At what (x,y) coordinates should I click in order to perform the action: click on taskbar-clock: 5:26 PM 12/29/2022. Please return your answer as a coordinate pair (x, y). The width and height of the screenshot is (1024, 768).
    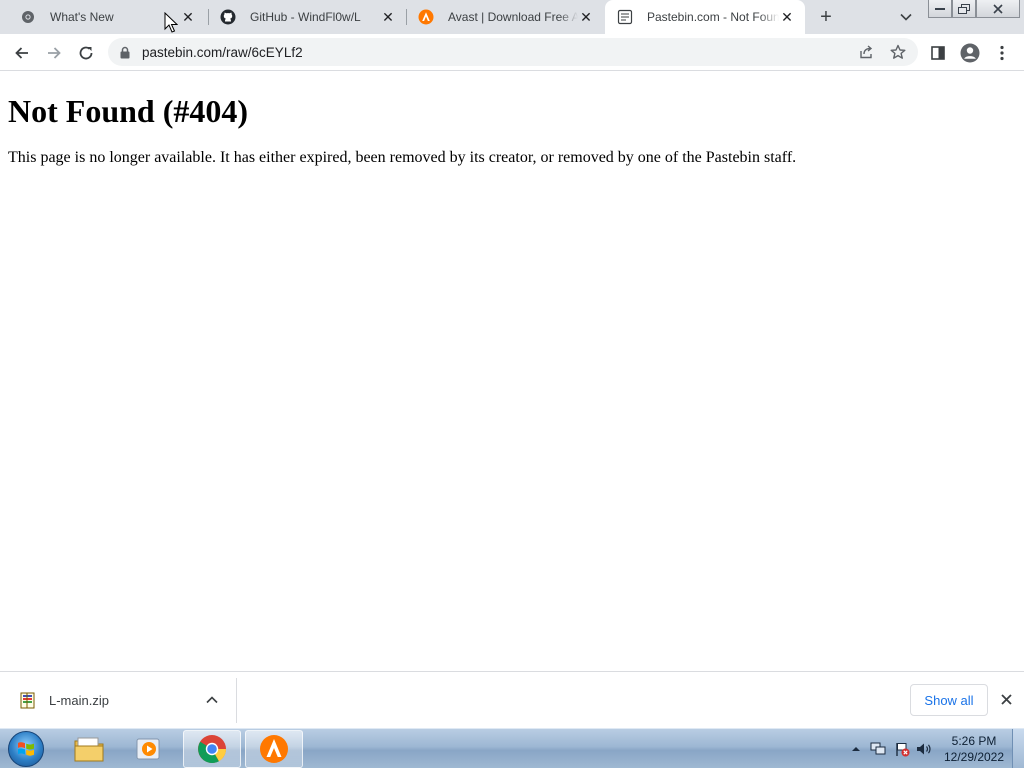
    Looking at the image, I should click on (974, 749).